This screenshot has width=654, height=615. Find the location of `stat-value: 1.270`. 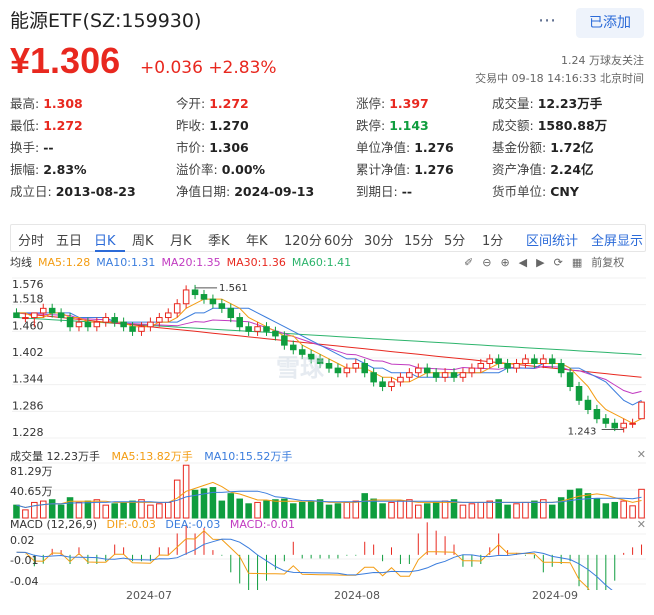

stat-value: 1.270 is located at coordinates (229, 125).